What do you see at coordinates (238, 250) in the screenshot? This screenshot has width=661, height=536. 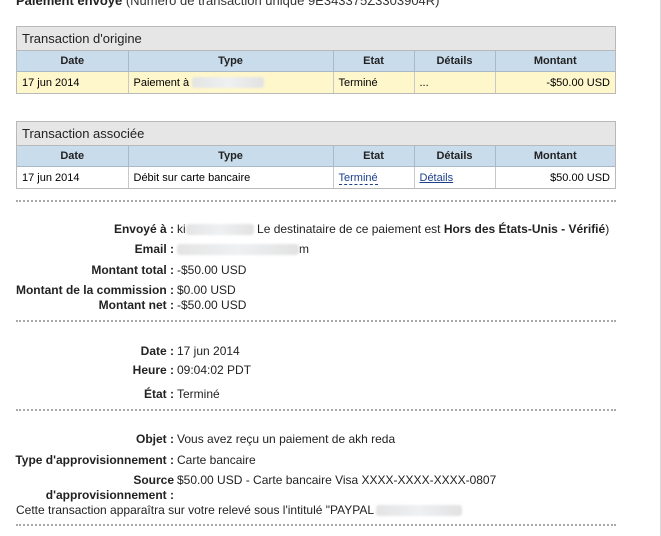 I see `redacted-email` at bounding box center [238, 250].